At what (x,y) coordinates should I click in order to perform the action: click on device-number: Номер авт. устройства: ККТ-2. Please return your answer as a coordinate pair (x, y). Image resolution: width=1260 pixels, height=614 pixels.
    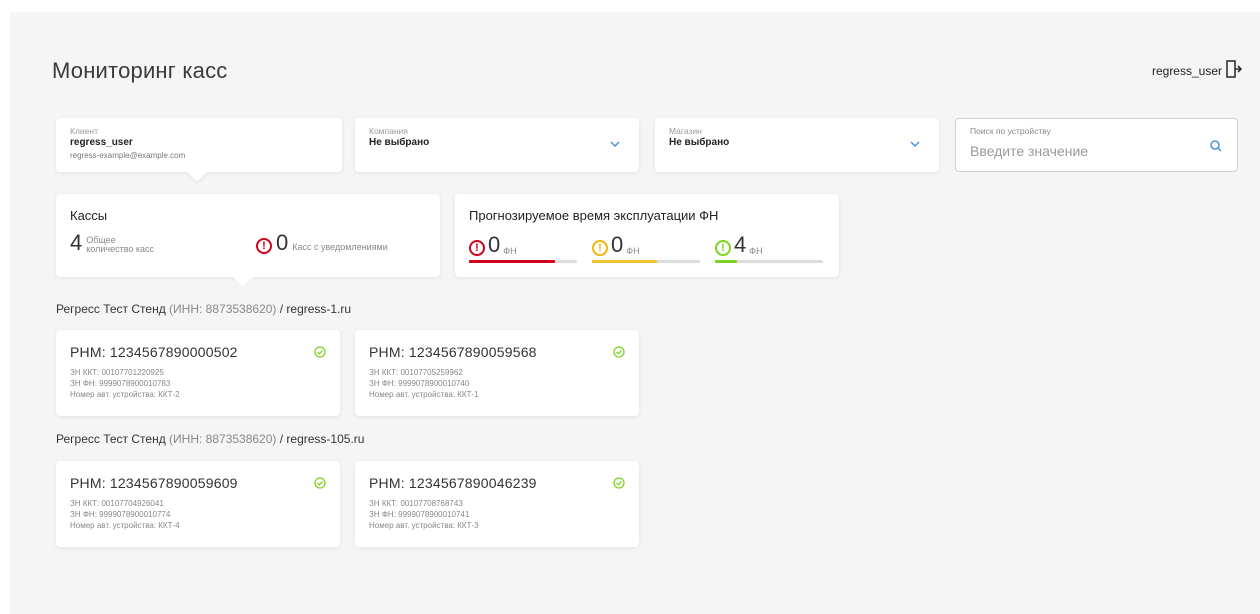
    Looking at the image, I should click on (125, 394).